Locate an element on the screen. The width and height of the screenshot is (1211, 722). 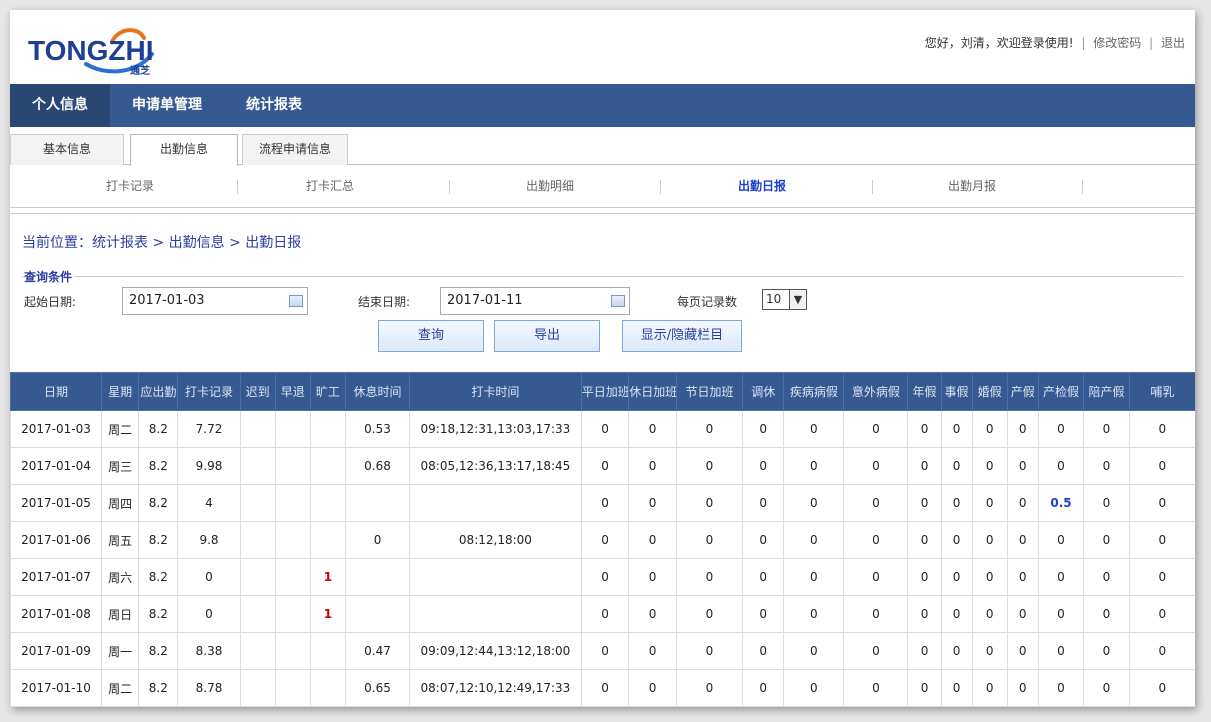
table-cell: 2017-01-09 is located at coordinates (56, 651).